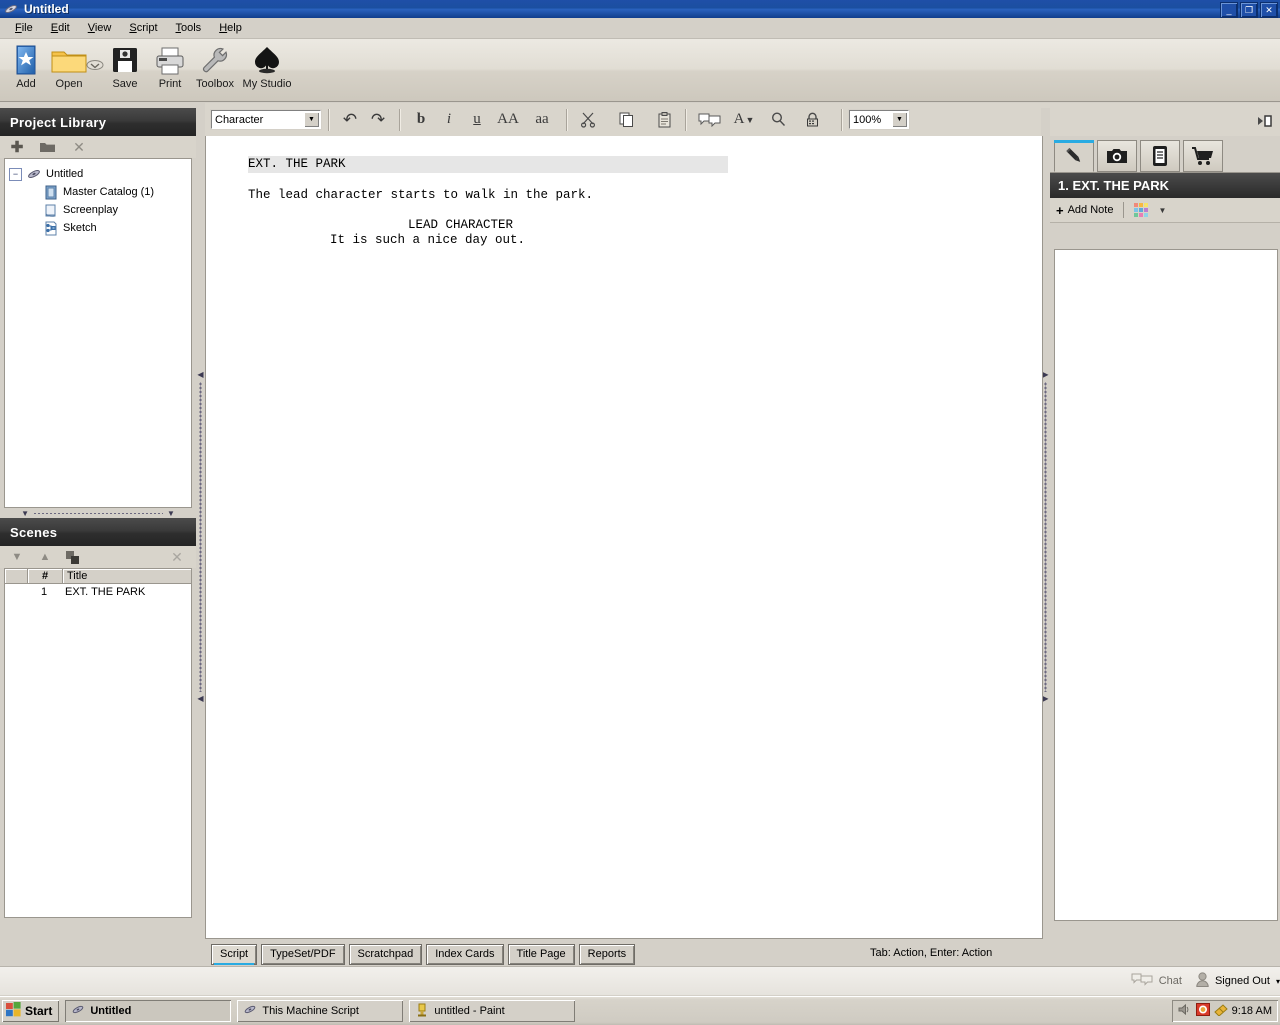  Describe the element at coordinates (508, 120) in the screenshot. I see `uppercase-icon: AA` at that location.